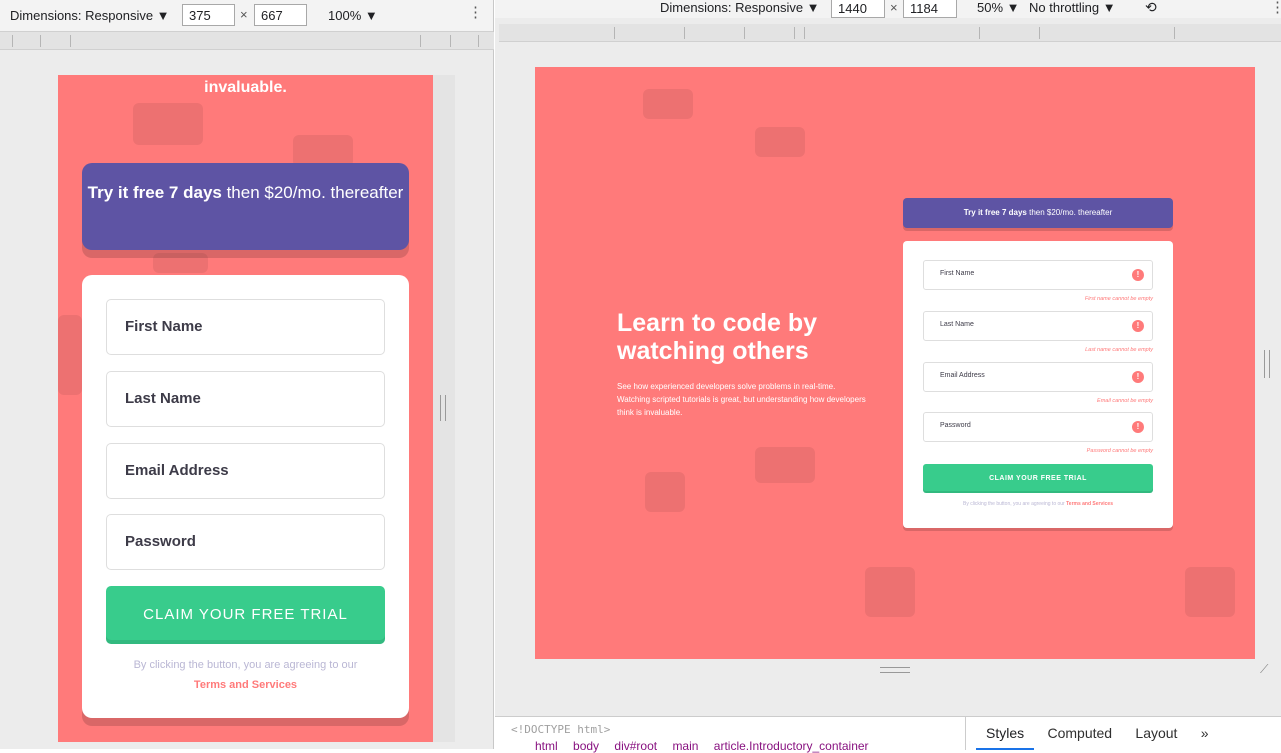 Image resolution: width=1281 pixels, height=753 pixels. I want to click on last-name-field: Last Name, so click(245, 399).